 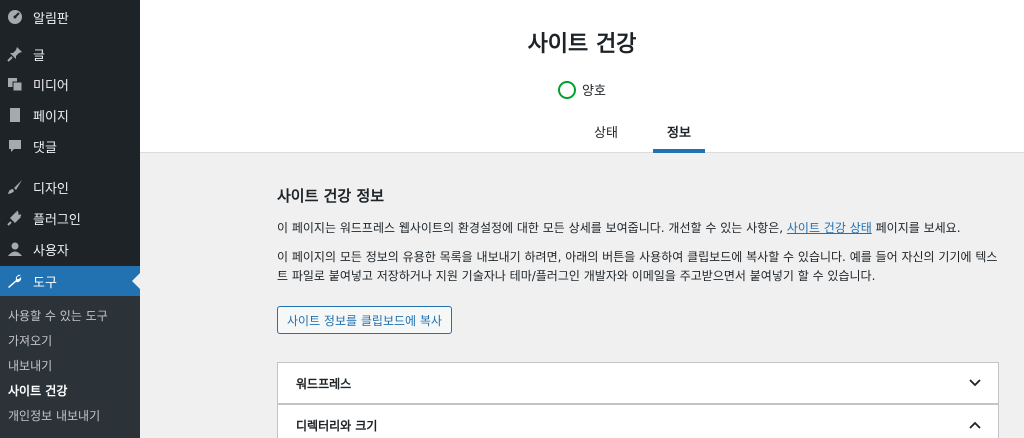 I want to click on sidebar-item-pages: 페이지, so click(x=70, y=115).